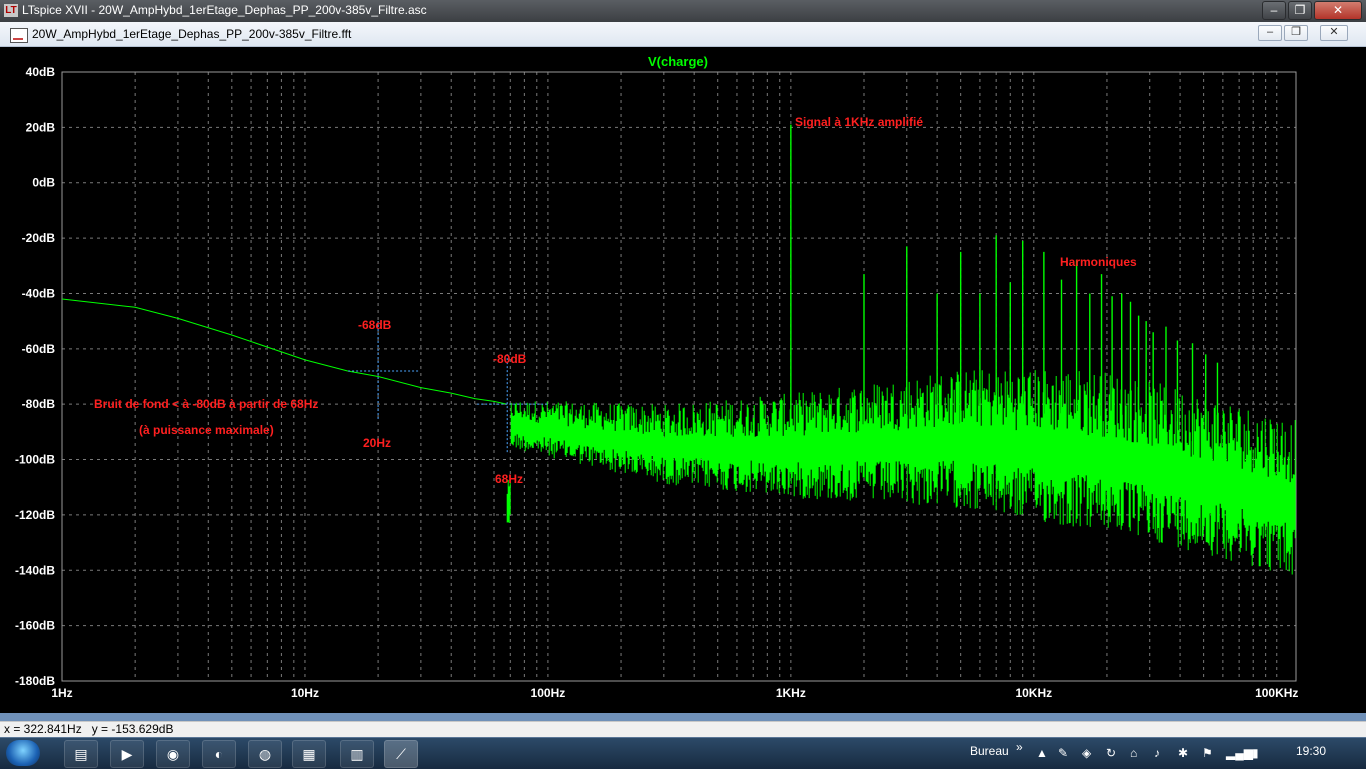 The height and width of the screenshot is (769, 1366). I want to click on ltspice-logo-icon: LT, so click(11, 10).